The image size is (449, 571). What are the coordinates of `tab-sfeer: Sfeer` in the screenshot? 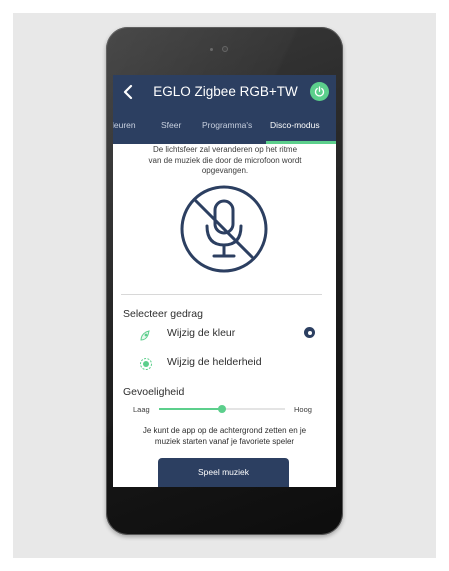 It's located at (171, 125).